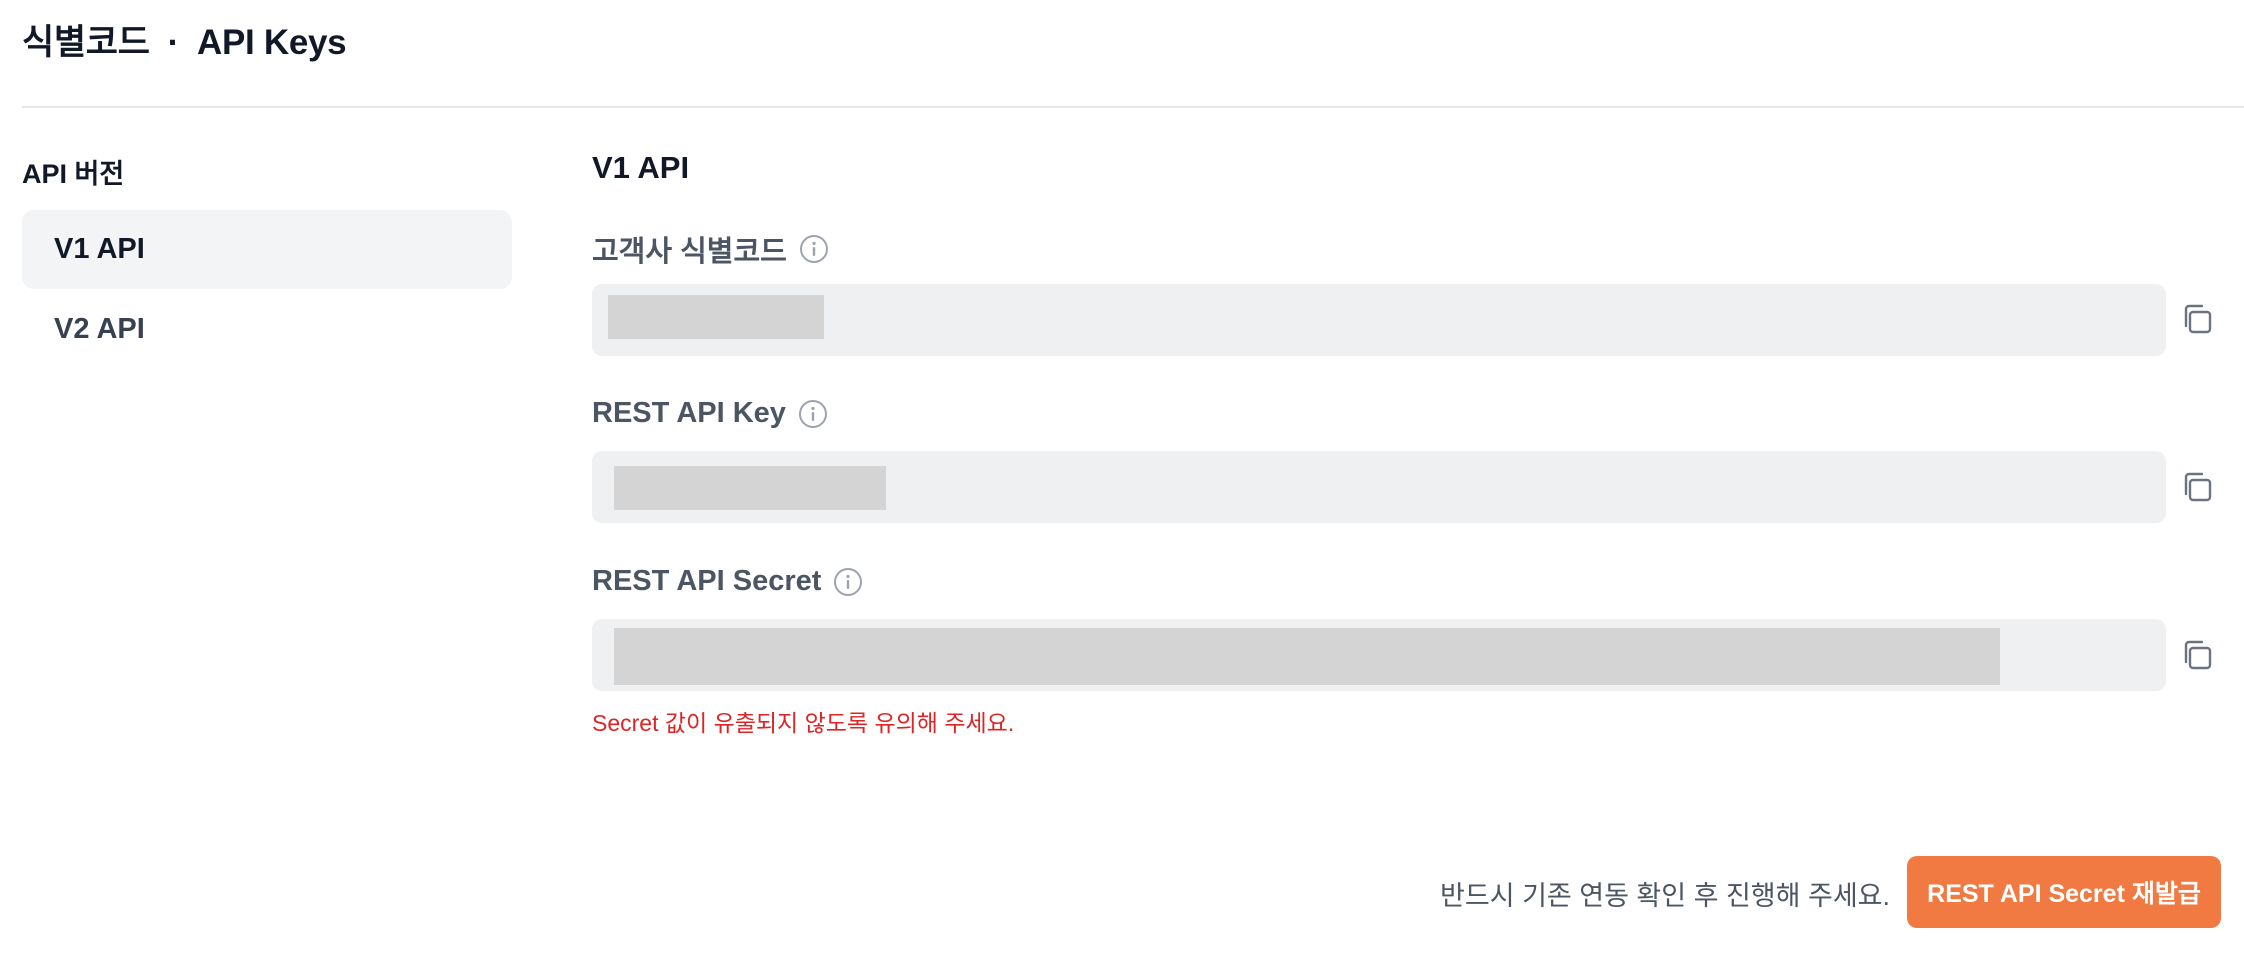  What do you see at coordinates (267, 249) in the screenshot?
I see `sidebar-item-v1-api: V1 API` at bounding box center [267, 249].